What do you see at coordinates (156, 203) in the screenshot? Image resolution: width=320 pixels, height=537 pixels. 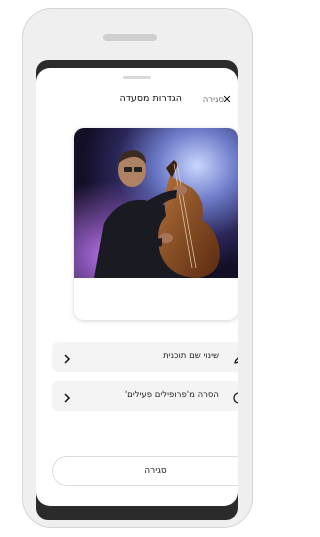 I see `cover-image` at bounding box center [156, 203].